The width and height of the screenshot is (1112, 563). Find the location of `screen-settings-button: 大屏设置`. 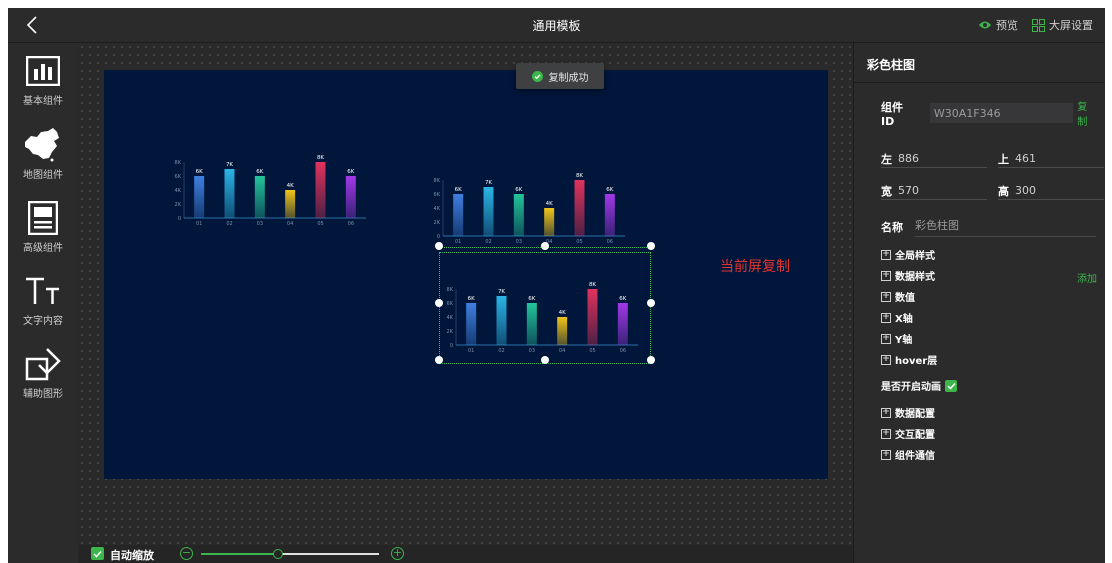

screen-settings-button: 大屏设置 is located at coordinates (1062, 25).